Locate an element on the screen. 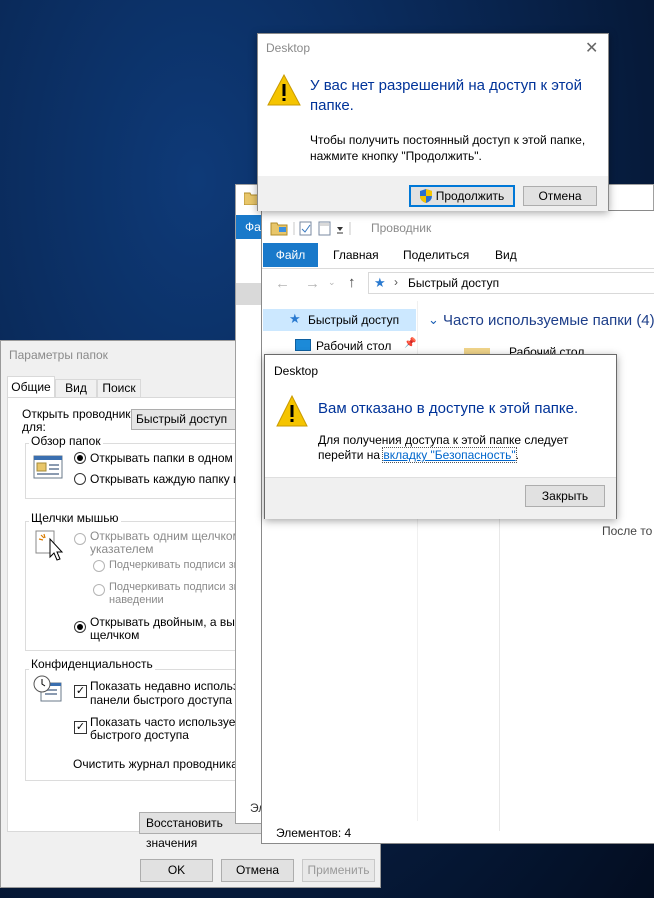 Image resolution: width=654 pixels, height=898 pixels. browse-same-window-radio is located at coordinates (80, 458).